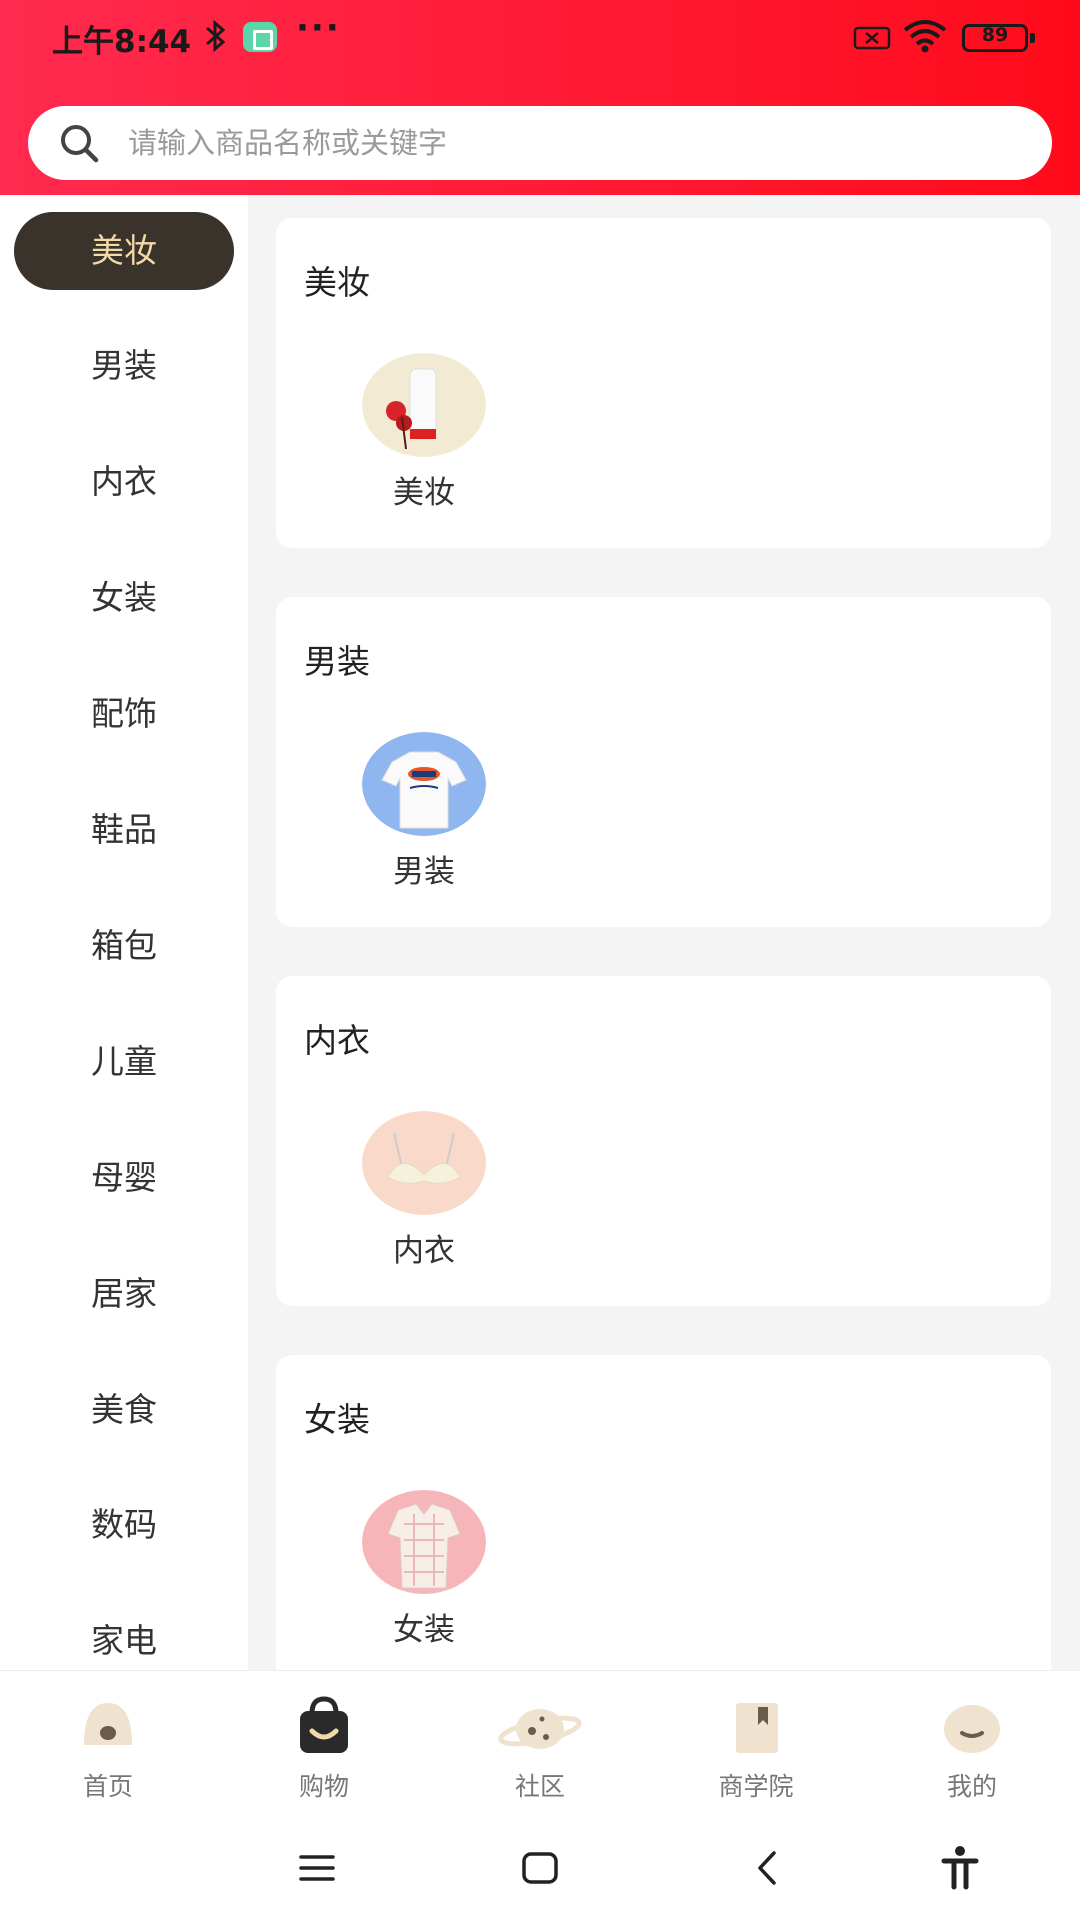  I want to click on subcategory-label: 内衣, so click(424, 1251).